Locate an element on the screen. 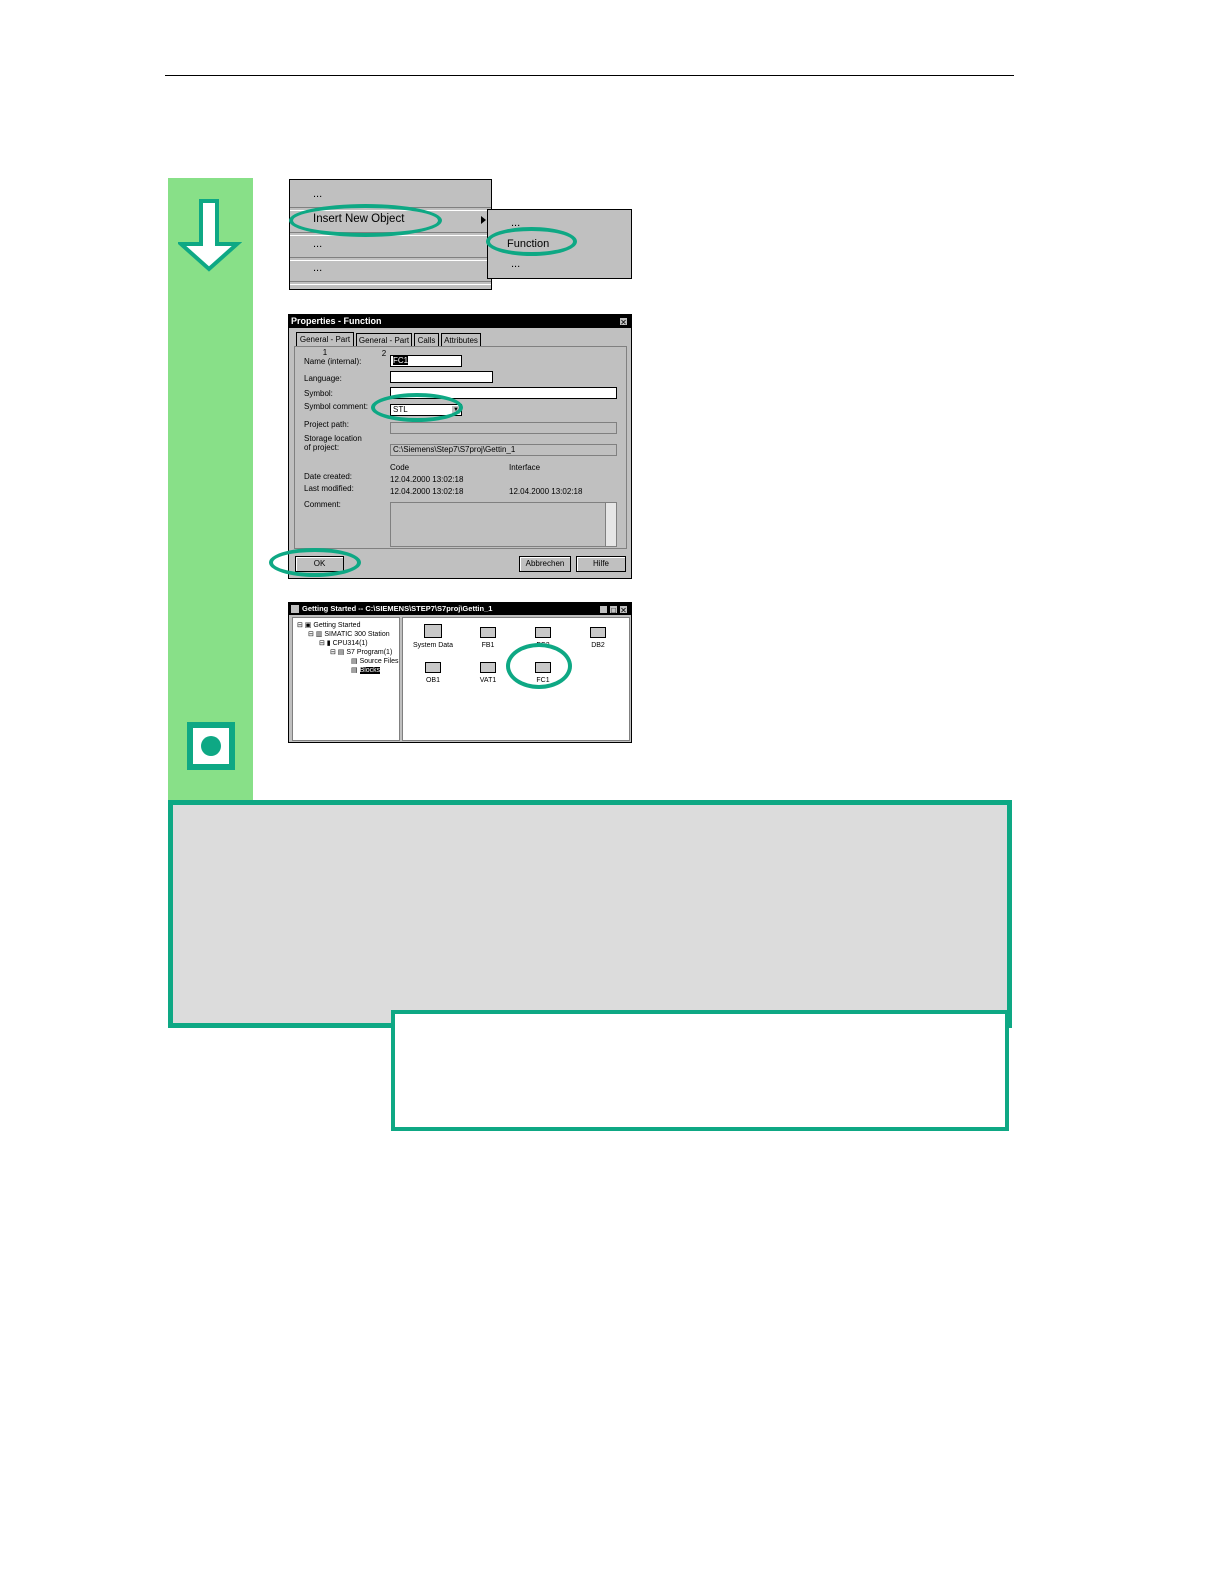 This screenshot has height=1584, width=1224. maximize-icon: □ is located at coordinates (613, 610).